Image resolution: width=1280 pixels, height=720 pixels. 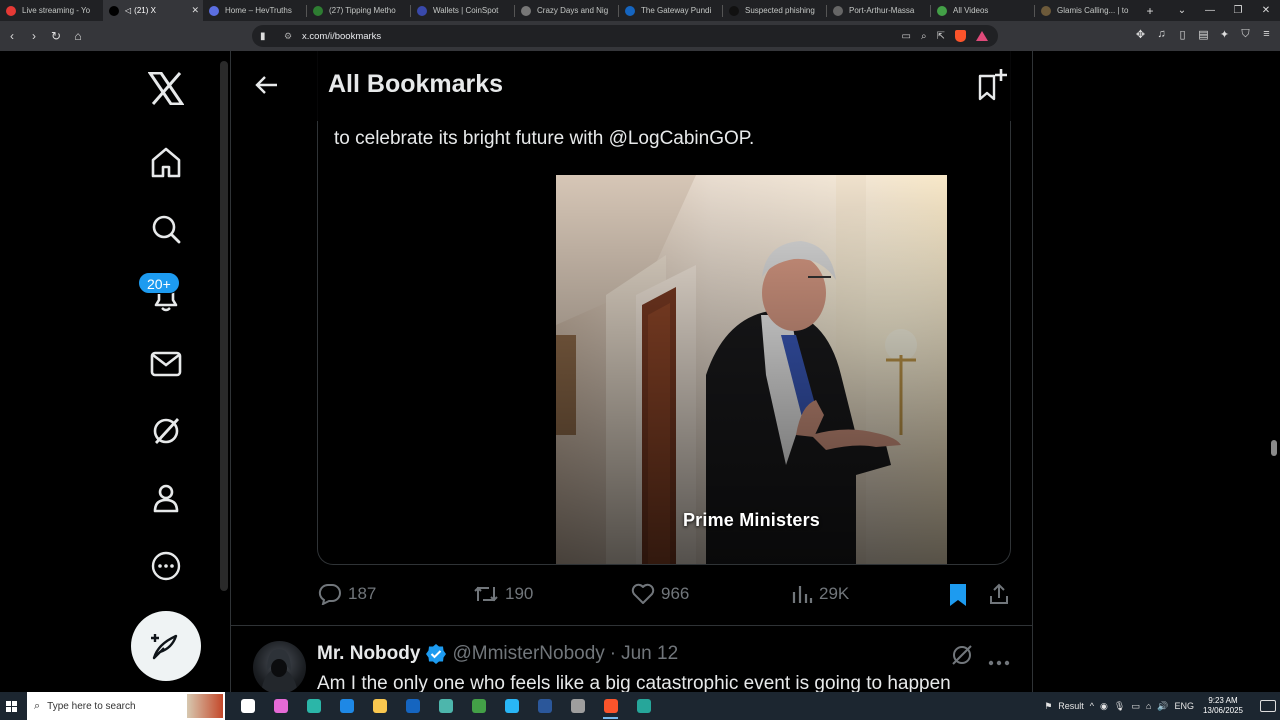 I want to click on bookmark-page-icon: ▮, so click(x=266, y=36).